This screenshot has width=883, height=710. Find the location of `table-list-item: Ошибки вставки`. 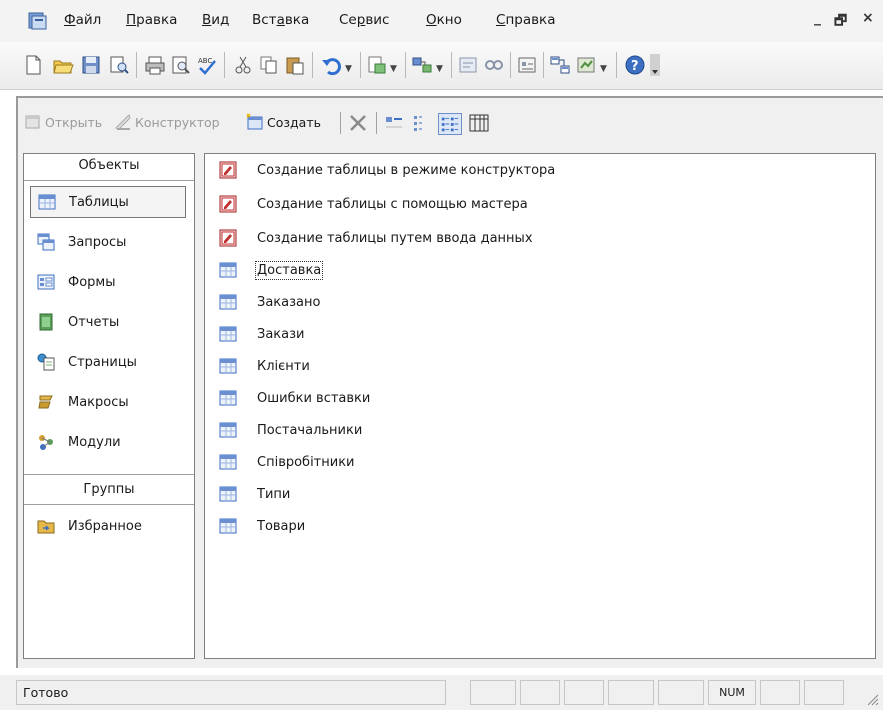

table-list-item: Ошибки вставки is located at coordinates (294, 398).